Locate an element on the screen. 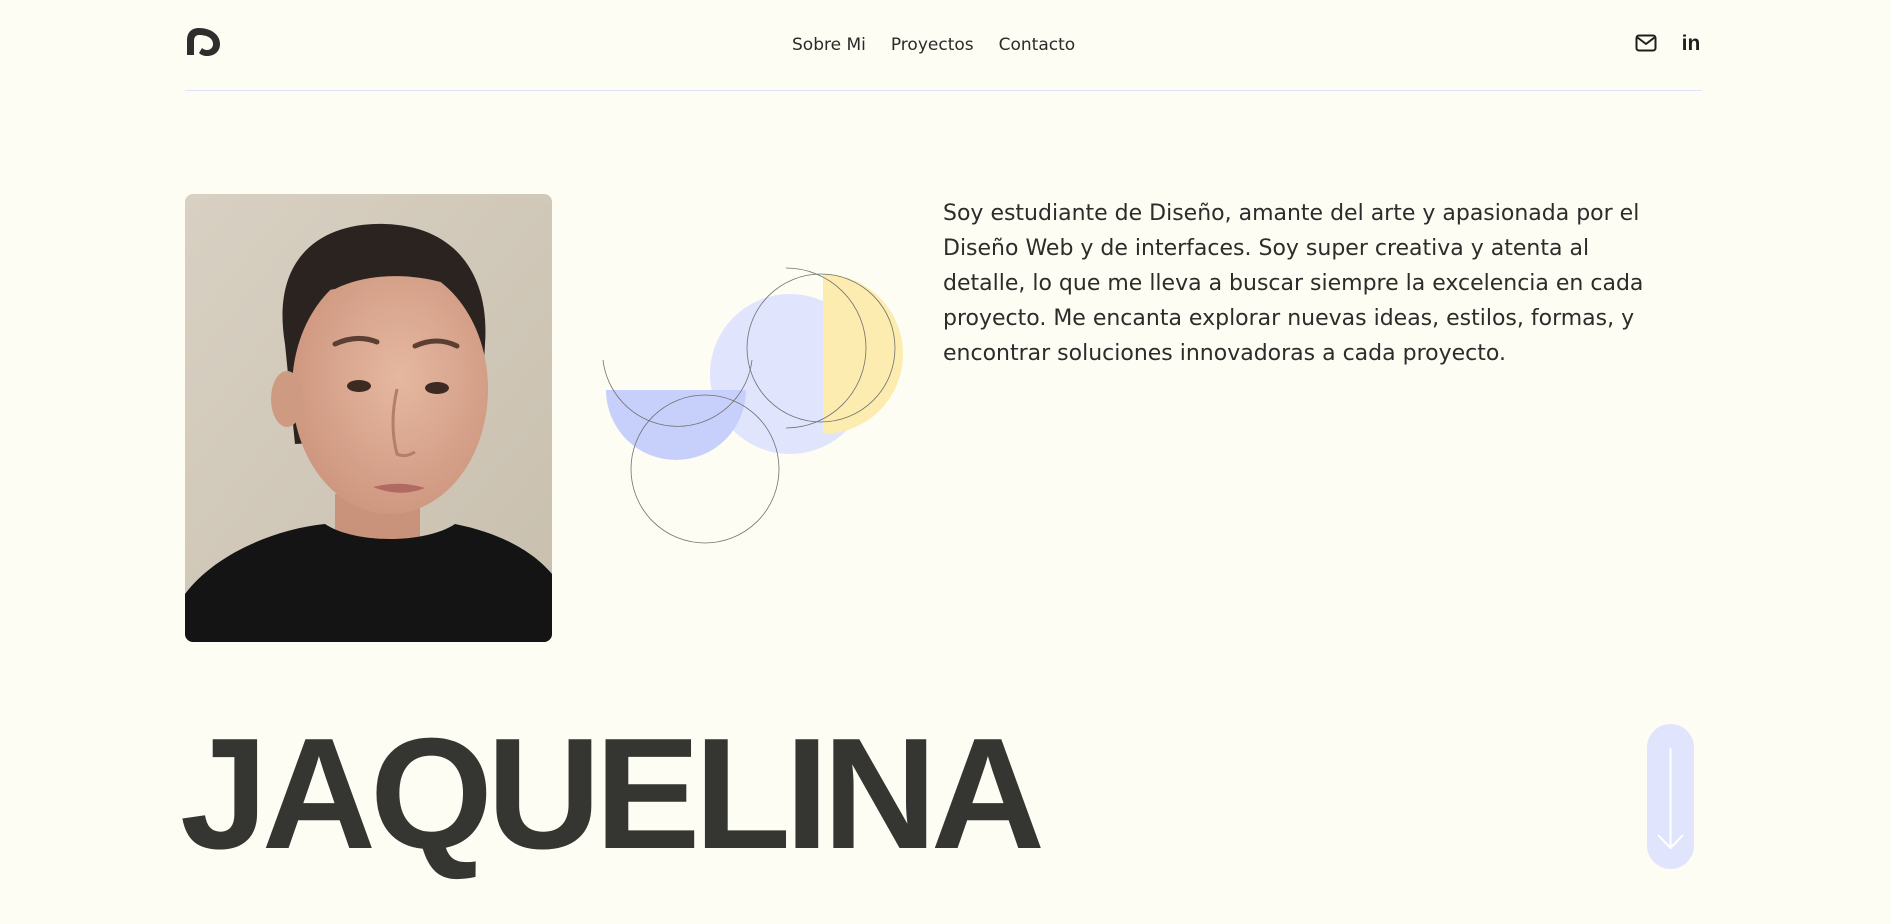 This screenshot has height=924, width=1890. main-nav: Sobre Mi Proyectos Contacto is located at coordinates (933, 45).